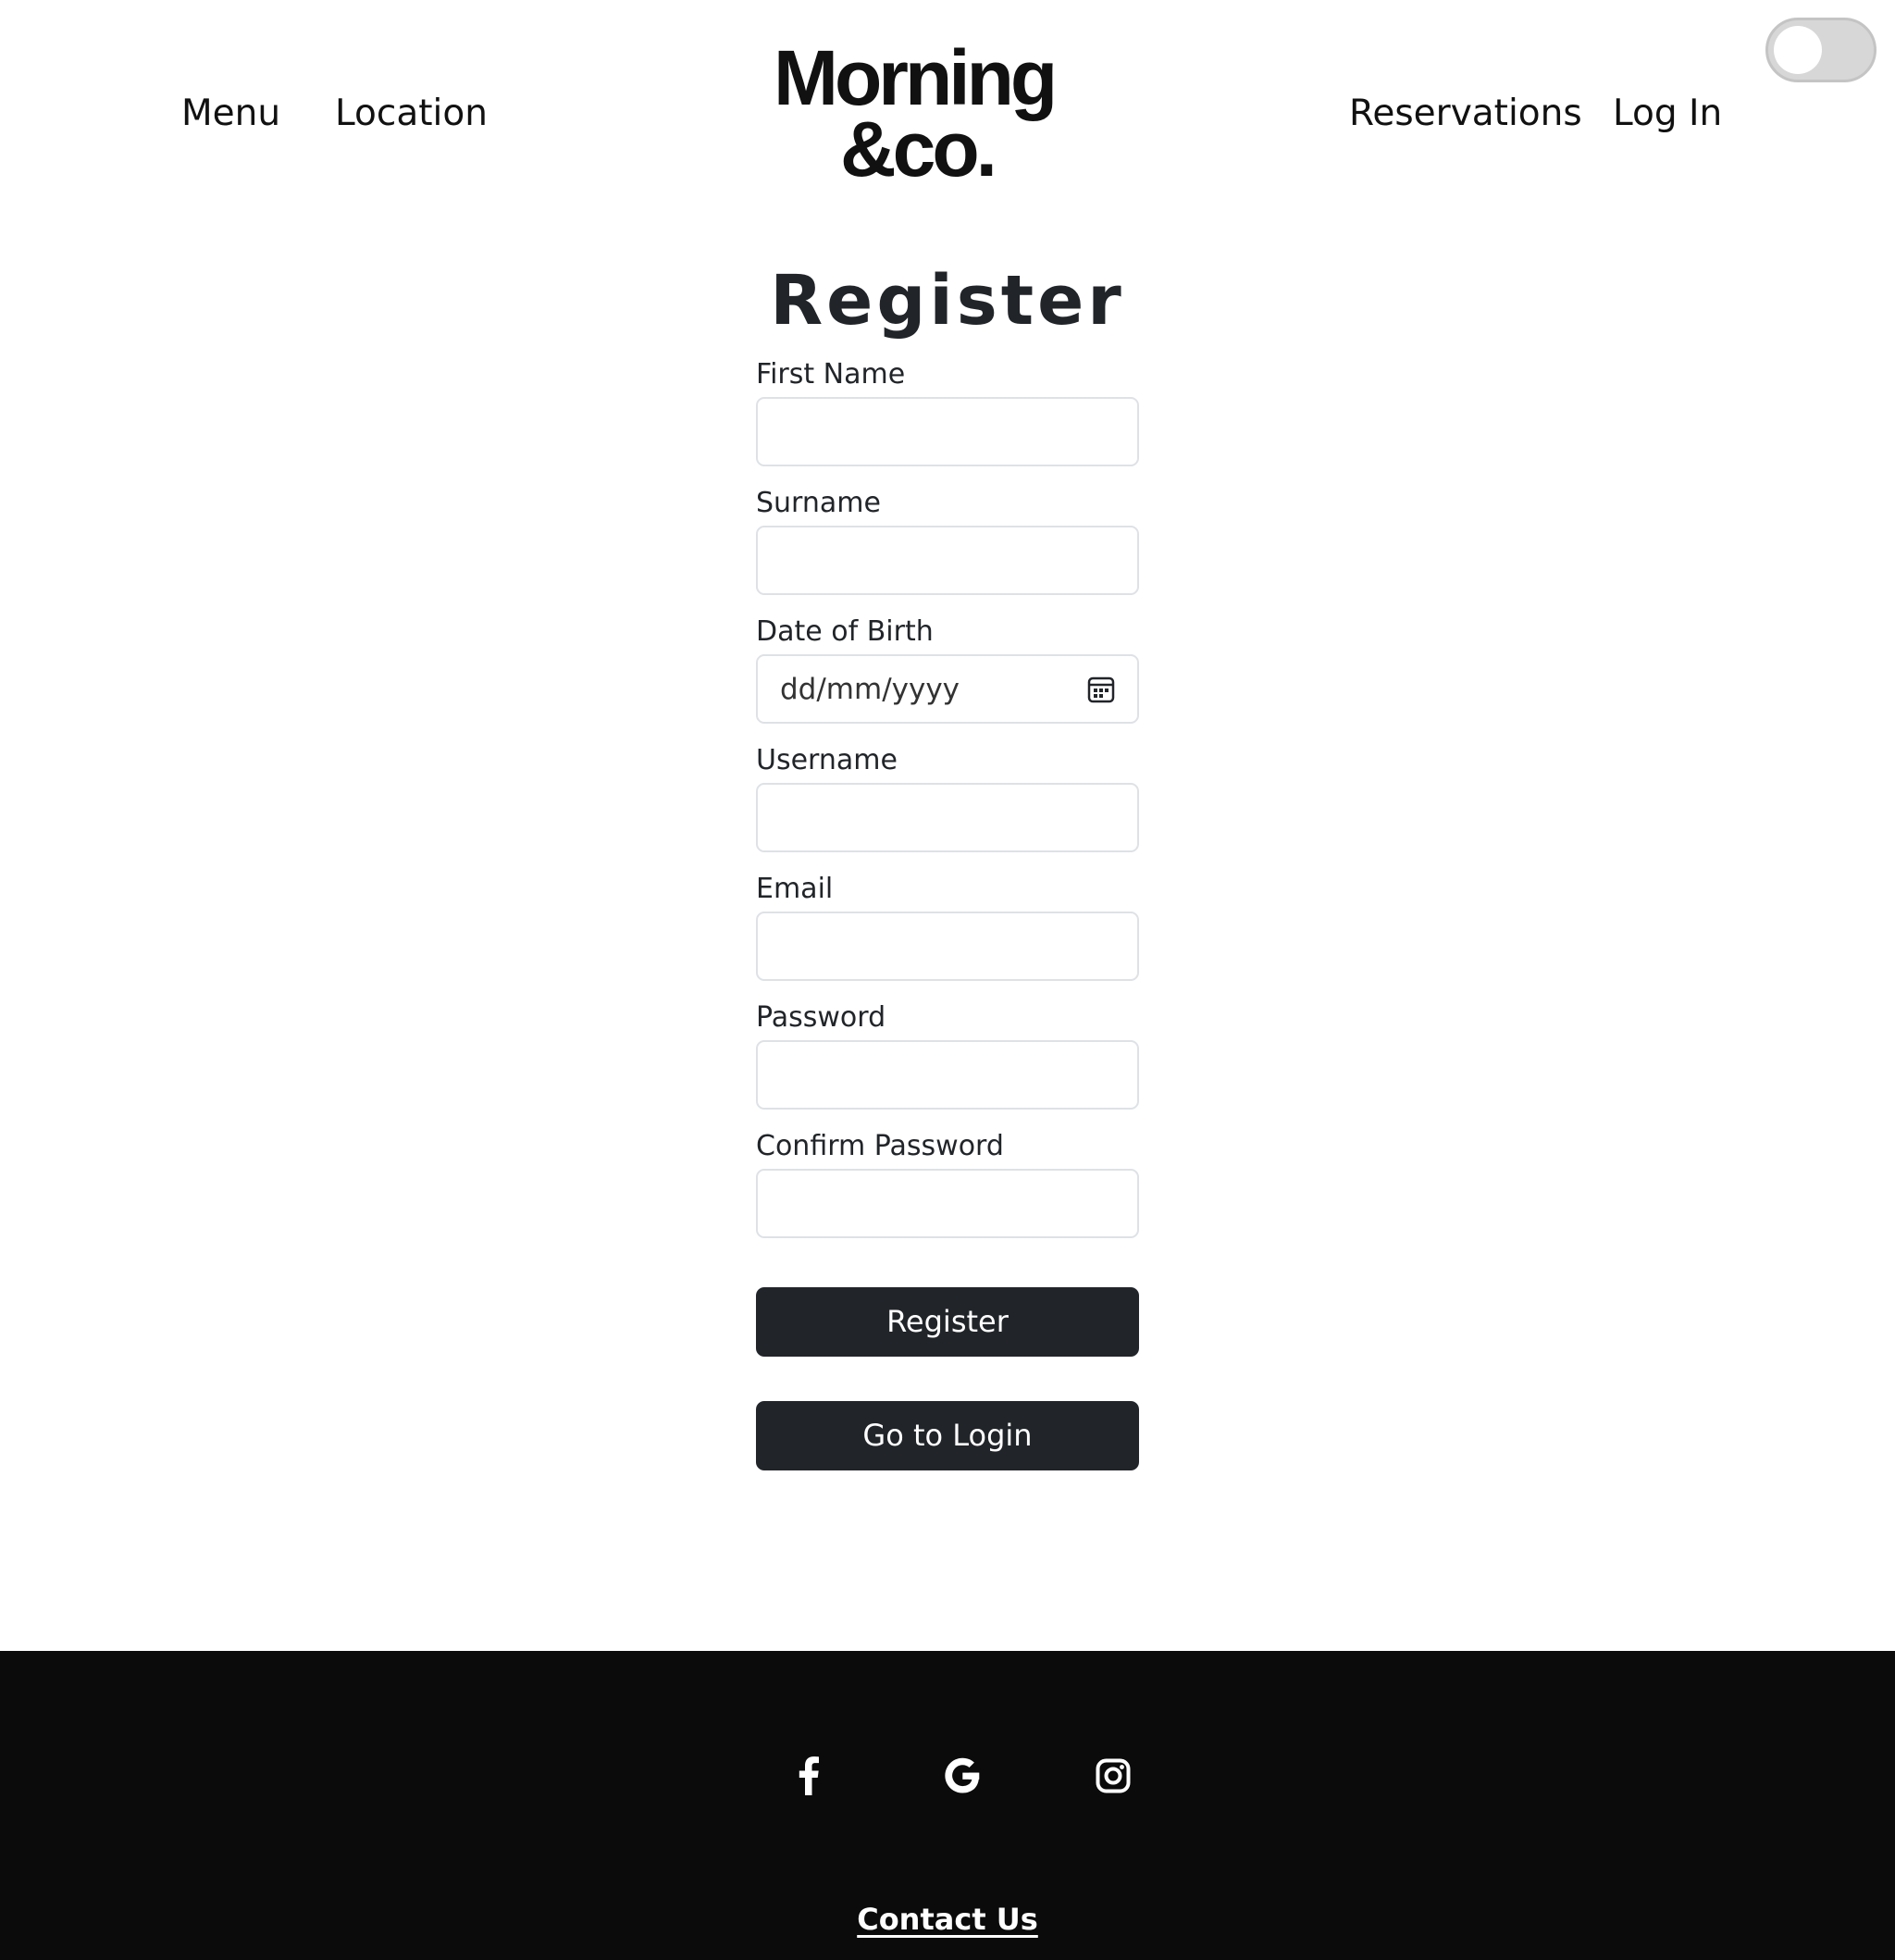  I want to click on nav-menu-link: Menu, so click(230, 114).